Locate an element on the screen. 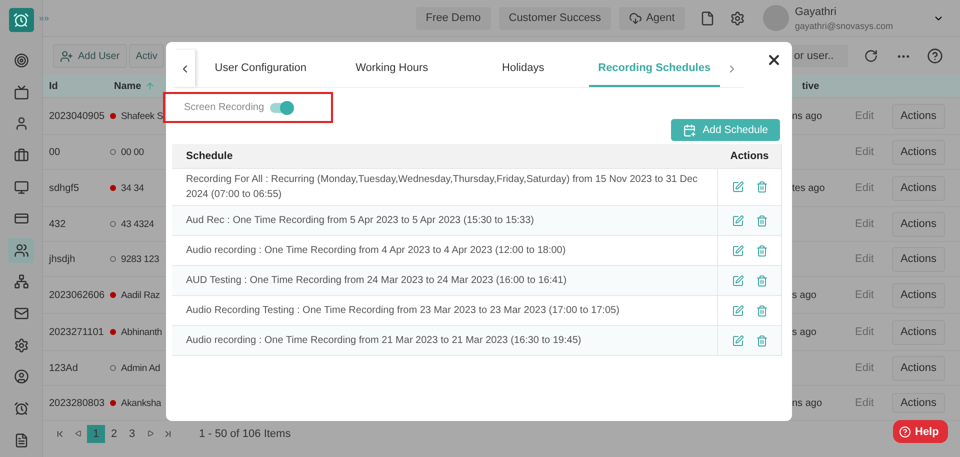 The height and width of the screenshot is (457, 960). topbar-button: Agent is located at coordinates (652, 18).